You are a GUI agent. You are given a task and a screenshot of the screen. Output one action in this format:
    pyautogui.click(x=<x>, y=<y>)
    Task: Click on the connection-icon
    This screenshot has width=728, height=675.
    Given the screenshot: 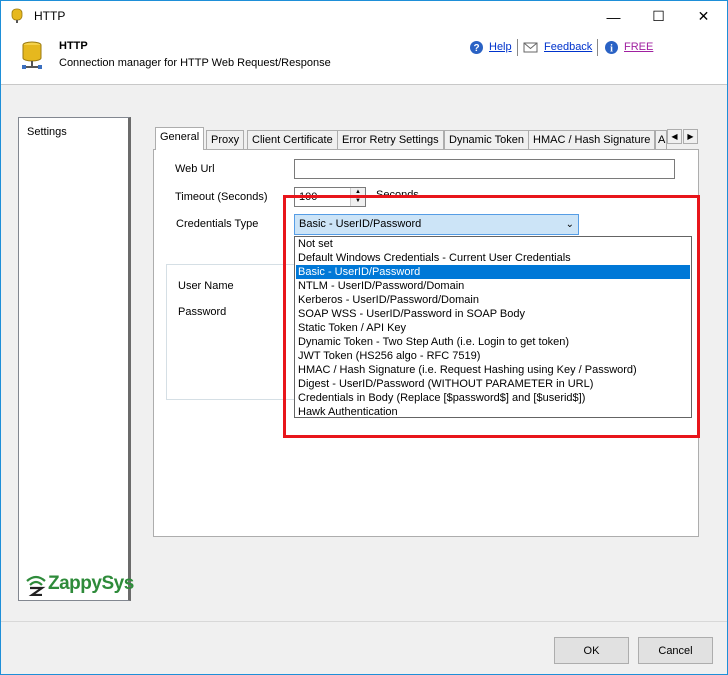 What is the action you would take?
    pyautogui.click(x=32, y=55)
    